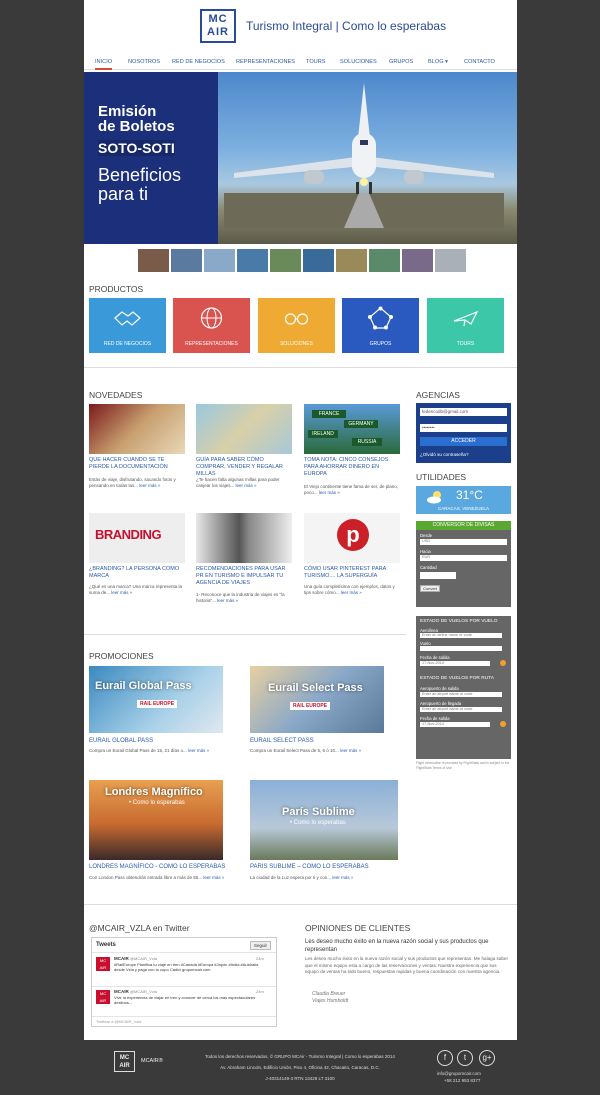 The height and width of the screenshot is (1095, 600). I want to click on news-image-signposts: FRANCE GERMANY IRELAND RUSSIA, so click(352, 429).